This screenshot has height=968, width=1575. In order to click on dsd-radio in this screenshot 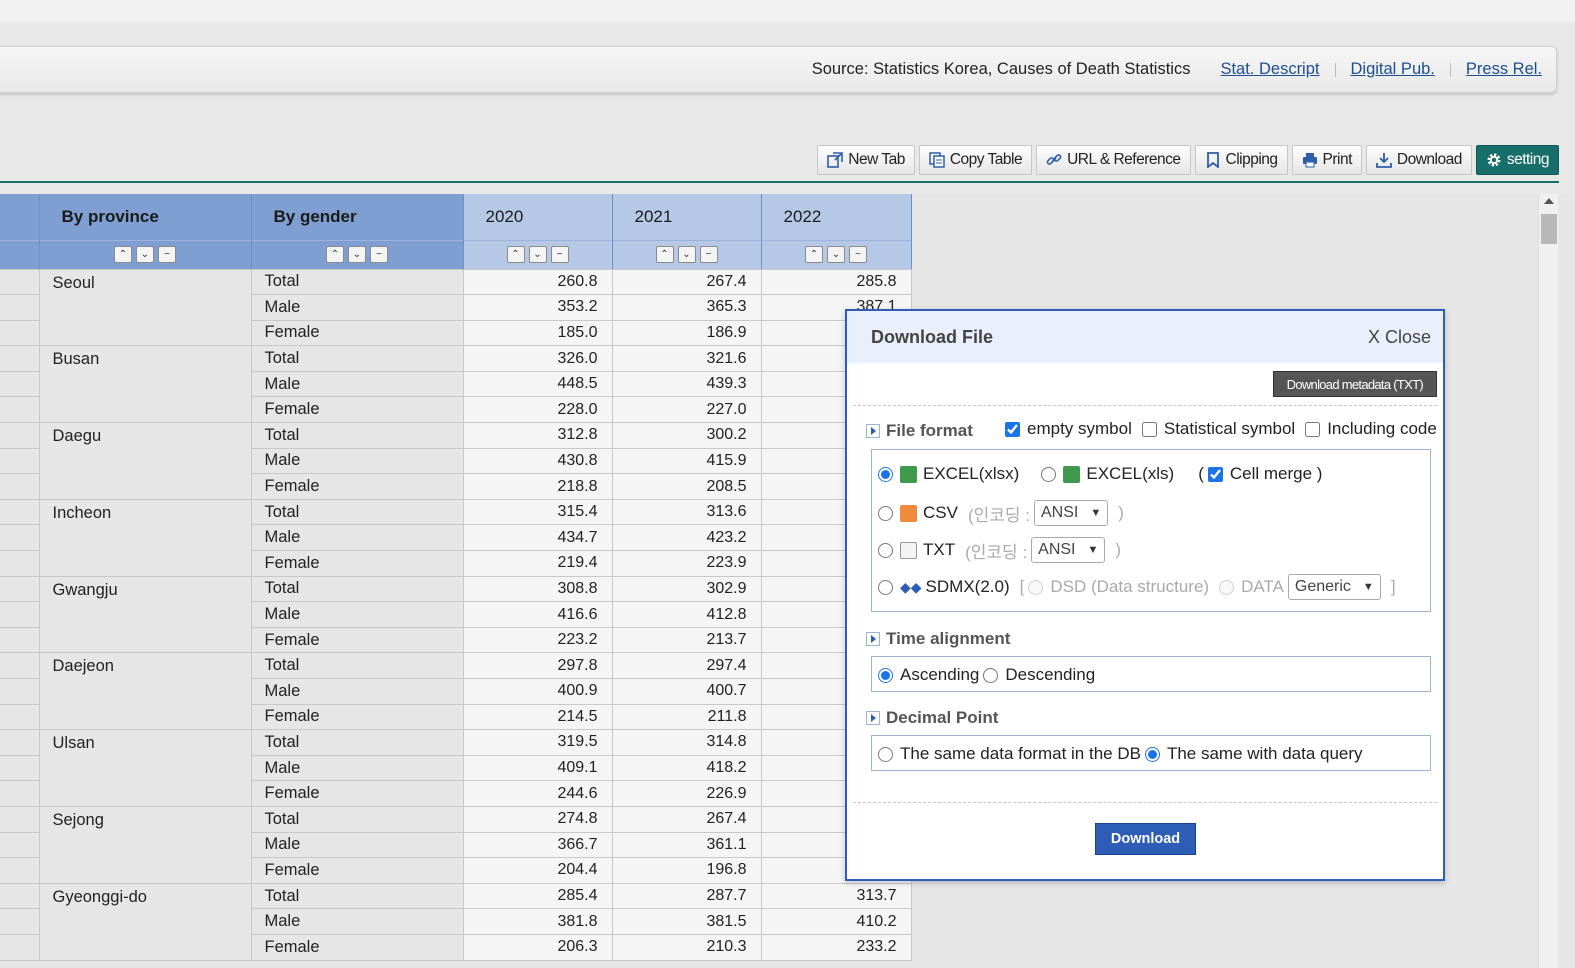, I will do `click(1036, 587)`.